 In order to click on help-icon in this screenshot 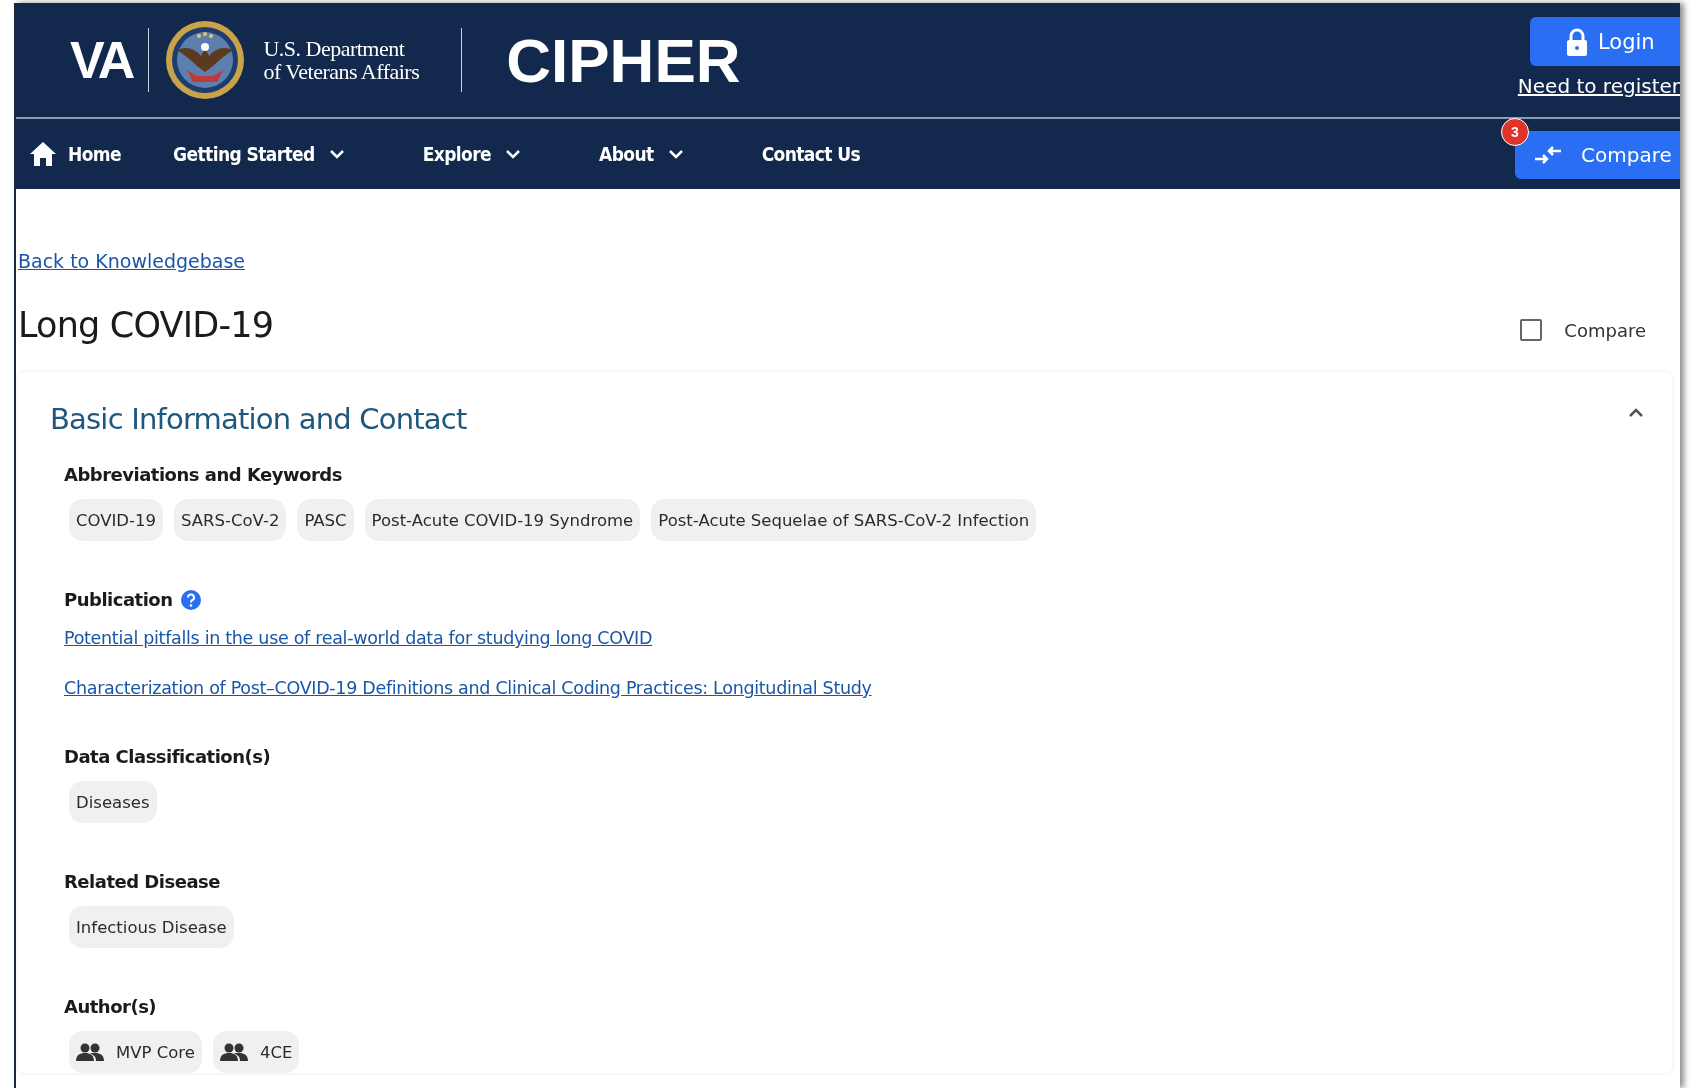, I will do `click(190, 599)`.